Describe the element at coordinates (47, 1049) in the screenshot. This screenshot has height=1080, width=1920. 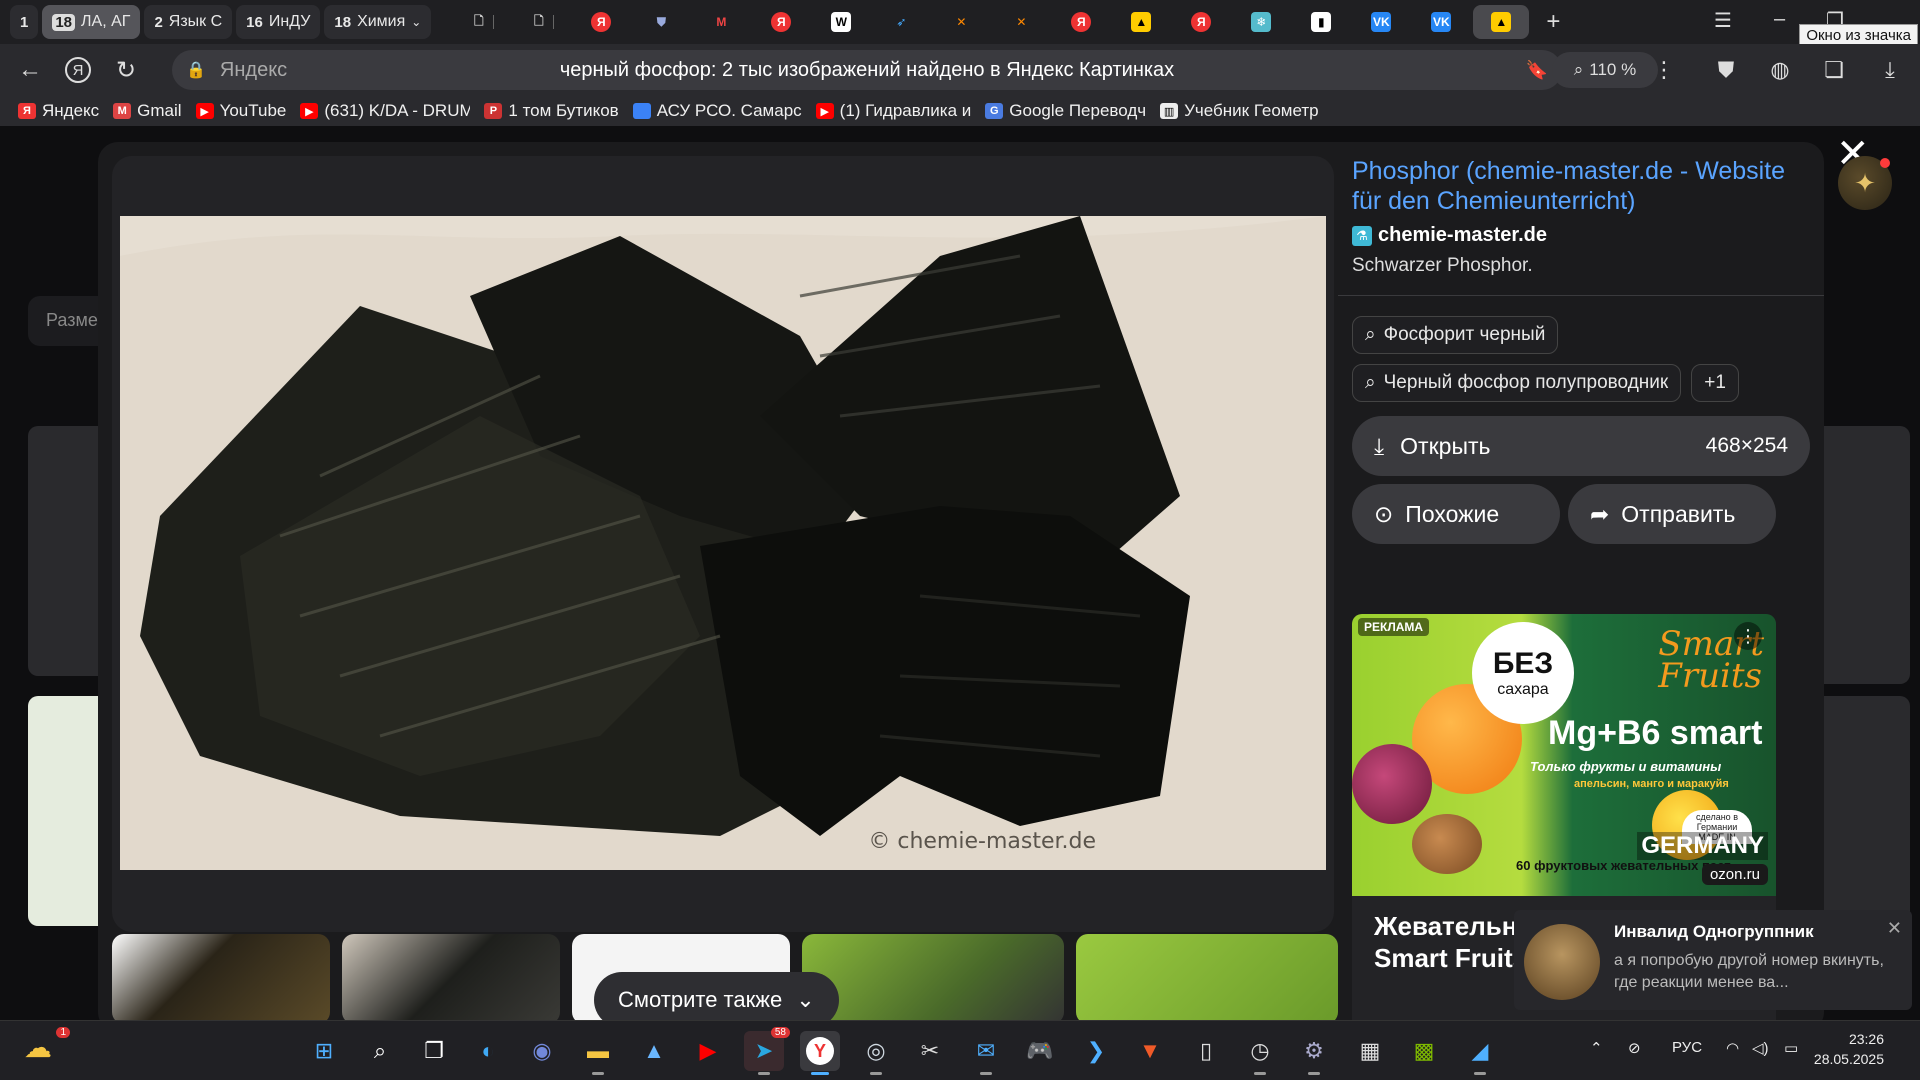
I see `weather-widget: ☁ 1` at that location.